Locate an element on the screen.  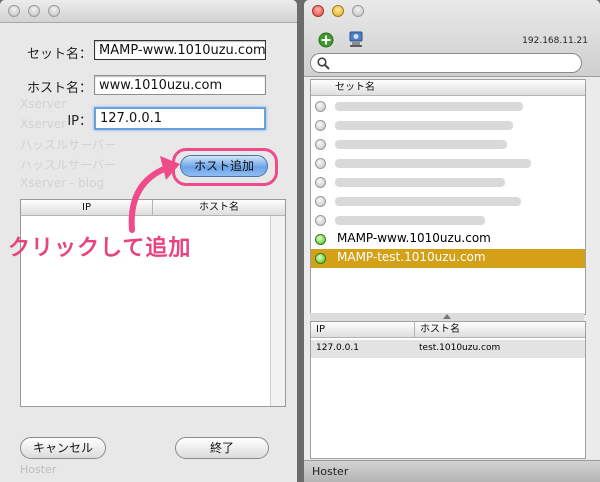
host-ip-cell: 127.0.0.1 is located at coordinates (337, 348).